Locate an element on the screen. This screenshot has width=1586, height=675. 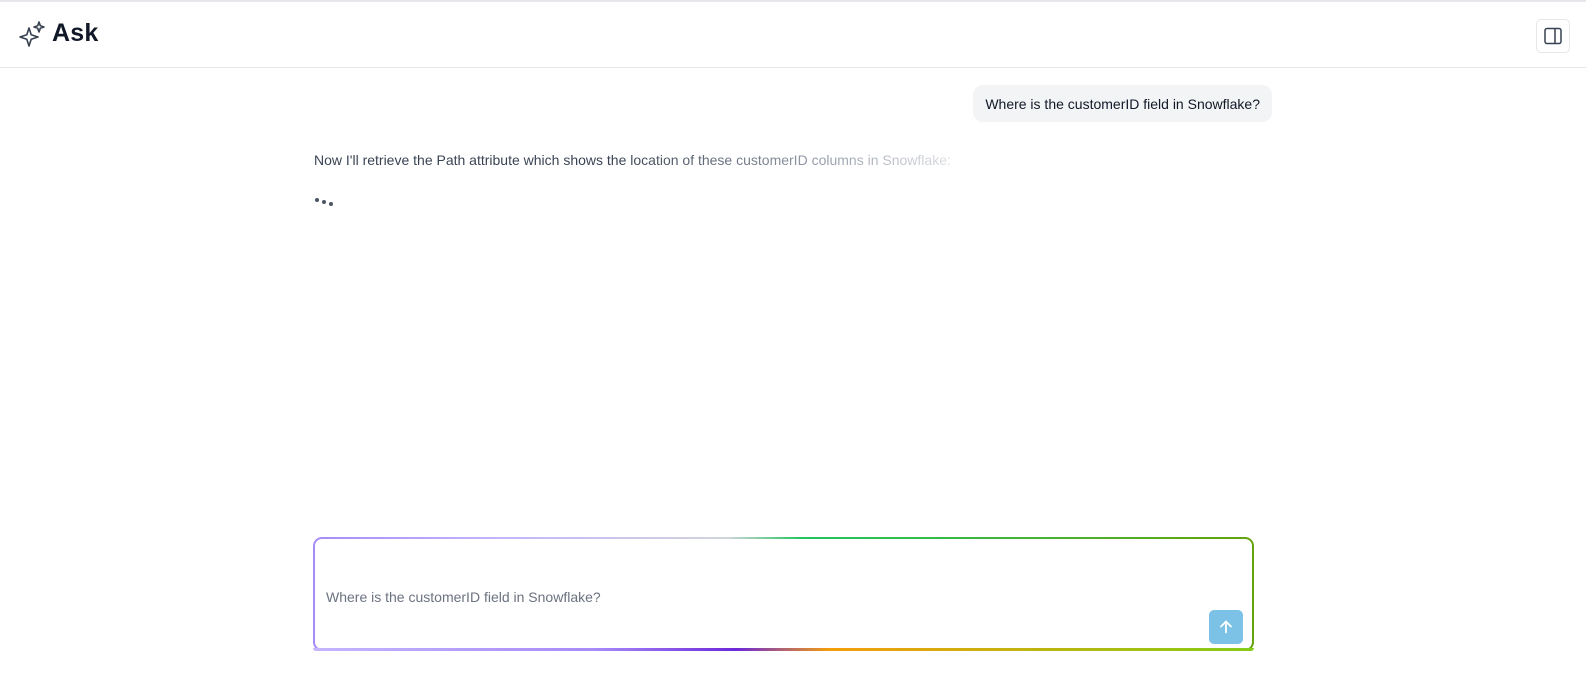
typing-dots-icon is located at coordinates (326, 202).